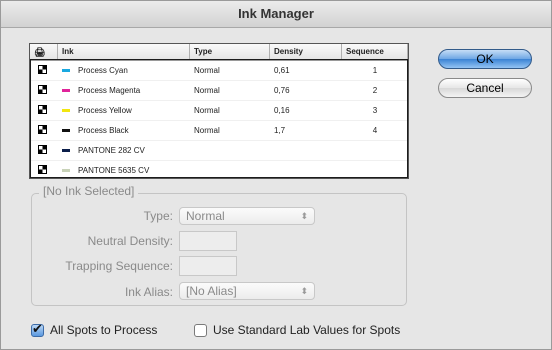 This screenshot has height=350, width=552. I want to click on ink-name-cell: PANTONE 5635 CV, so click(124, 170).